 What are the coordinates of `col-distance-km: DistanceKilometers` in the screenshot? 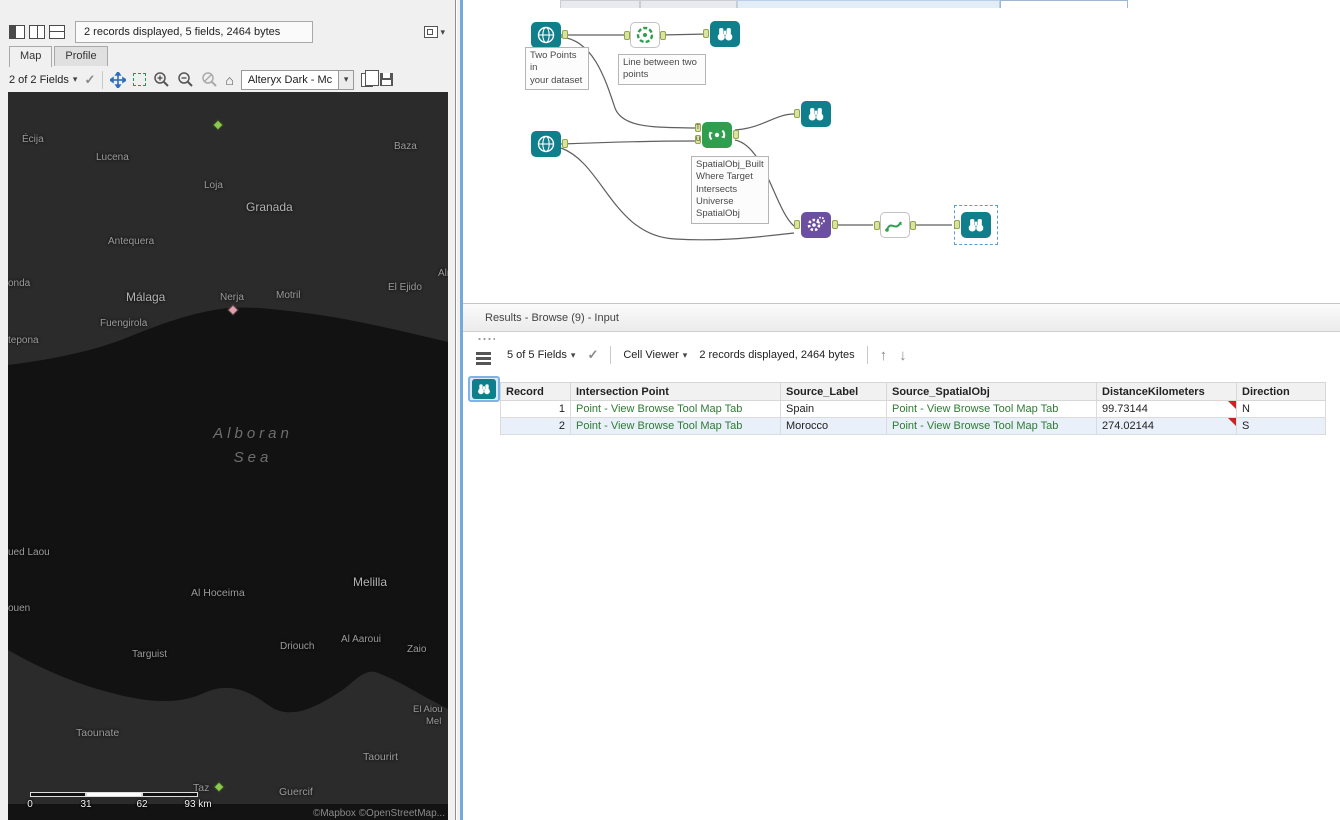 It's located at (1166, 391).